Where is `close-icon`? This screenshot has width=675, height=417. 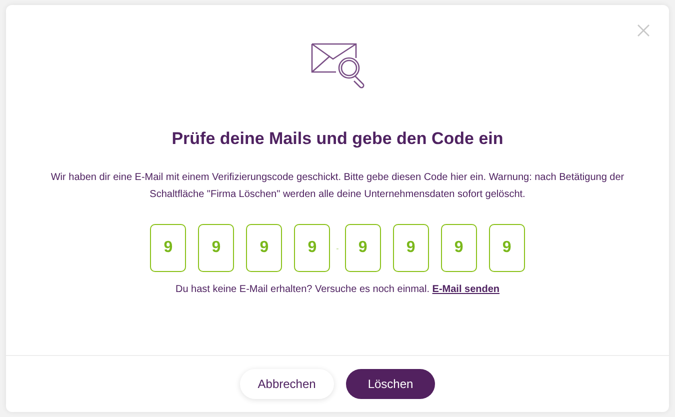 close-icon is located at coordinates (643, 30).